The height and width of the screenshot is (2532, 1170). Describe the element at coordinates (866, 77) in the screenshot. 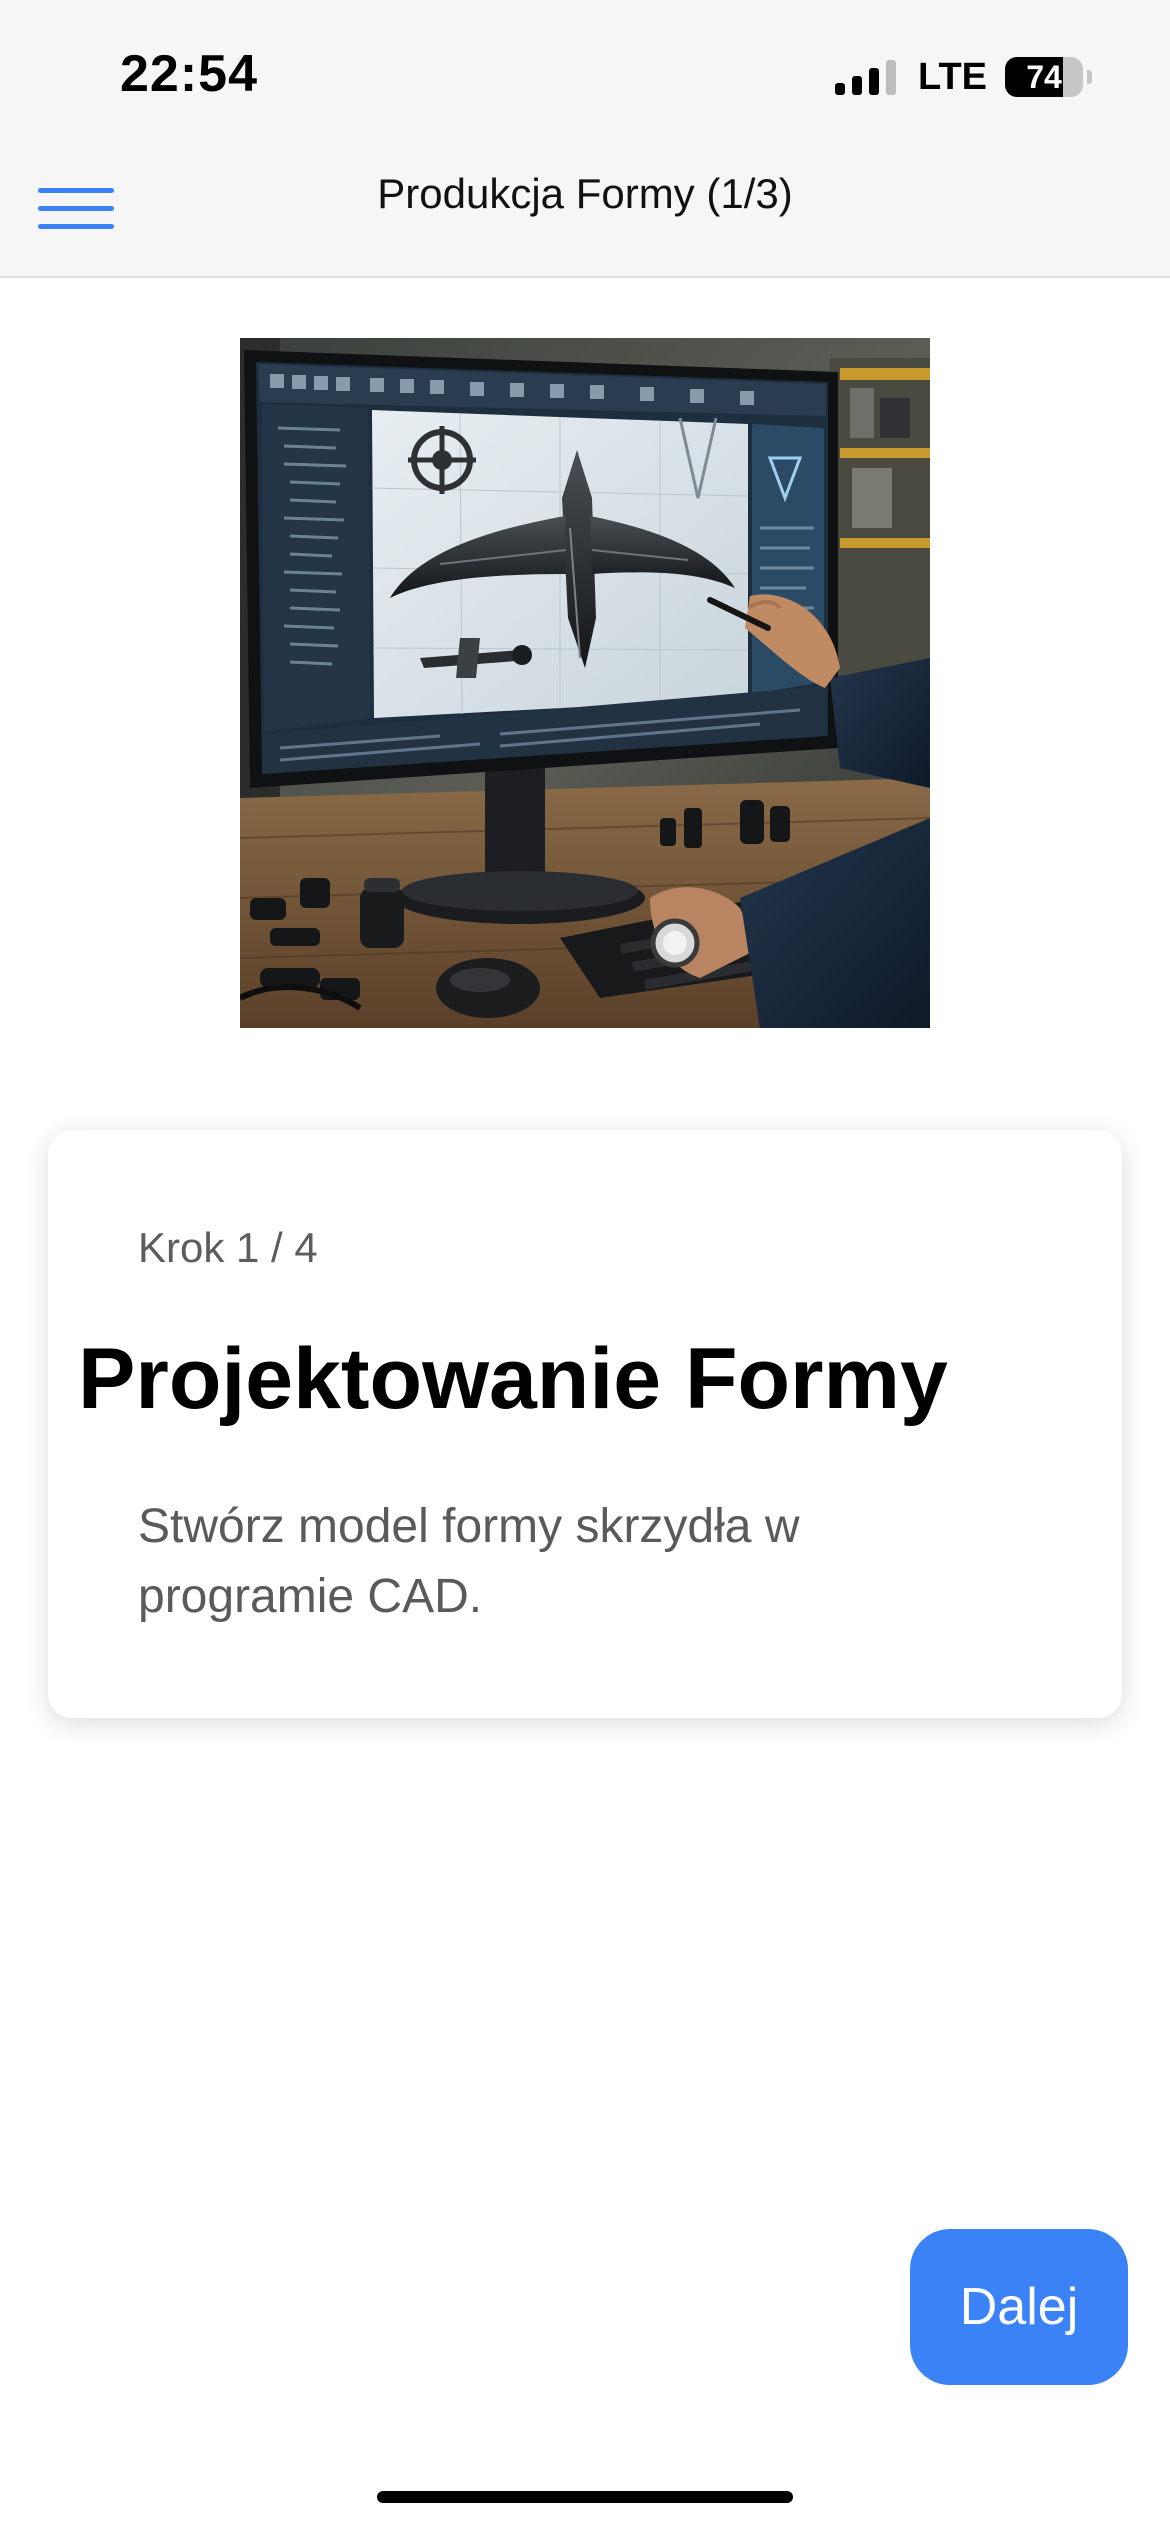

I see `cellular-signal-icon` at that location.